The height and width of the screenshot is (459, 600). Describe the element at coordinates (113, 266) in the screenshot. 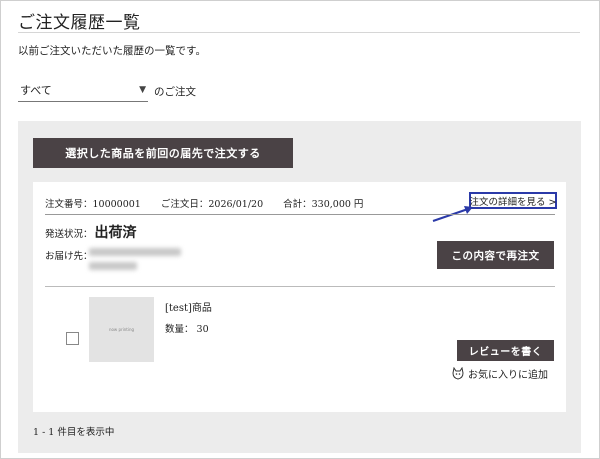

I see `redacted-address-line2` at that location.